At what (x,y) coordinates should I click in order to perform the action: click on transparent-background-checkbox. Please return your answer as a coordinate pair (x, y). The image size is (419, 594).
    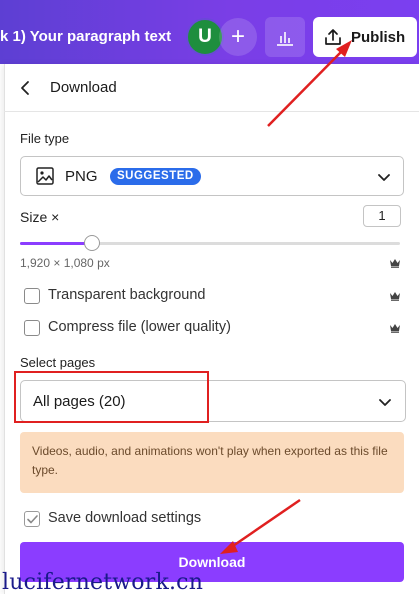
    Looking at the image, I should click on (32, 296).